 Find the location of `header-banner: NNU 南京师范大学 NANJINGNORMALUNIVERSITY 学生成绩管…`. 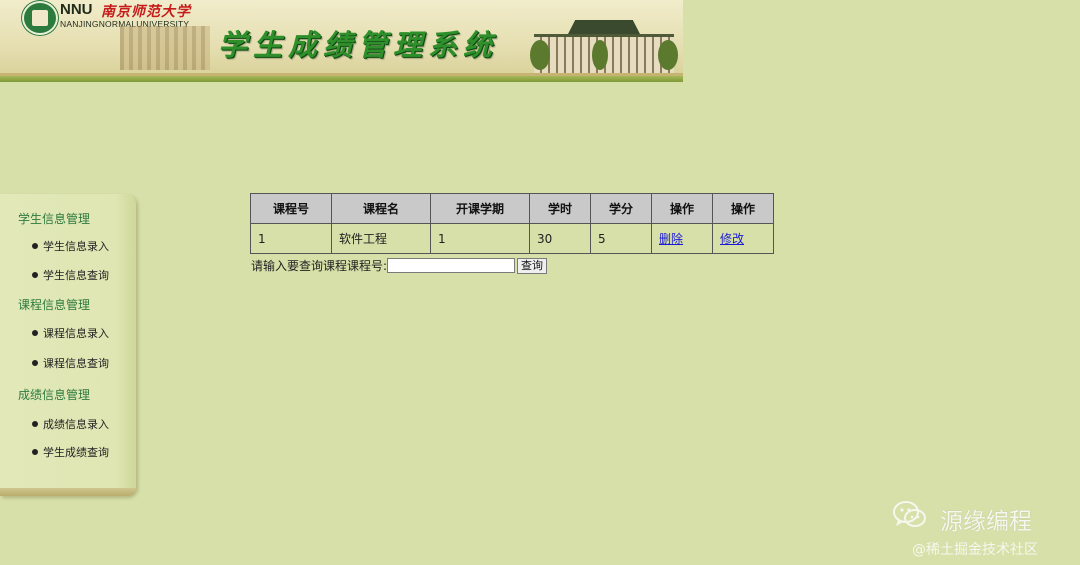

header-banner: NNU 南京师范大学 NANJINGNORMALUNIVERSITY 学生成绩管… is located at coordinates (341, 41).